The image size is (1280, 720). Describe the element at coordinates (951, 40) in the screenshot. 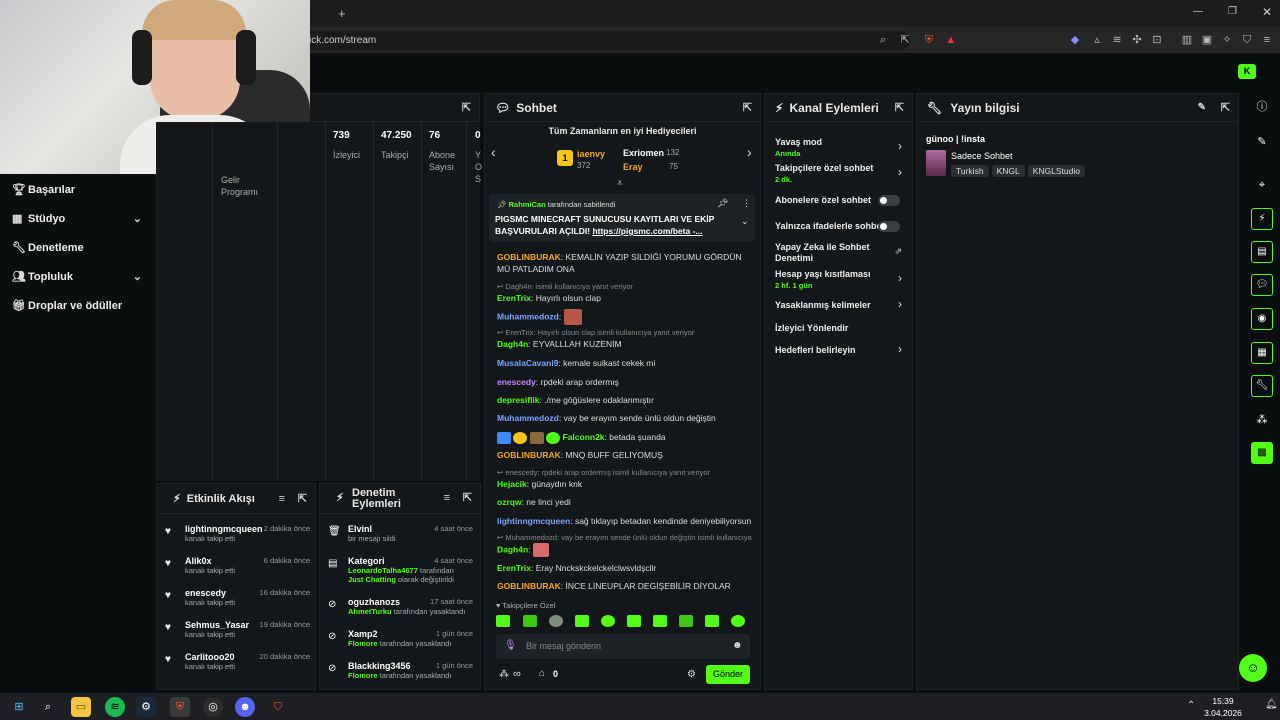

I see `rewards-icon: ▲` at that location.